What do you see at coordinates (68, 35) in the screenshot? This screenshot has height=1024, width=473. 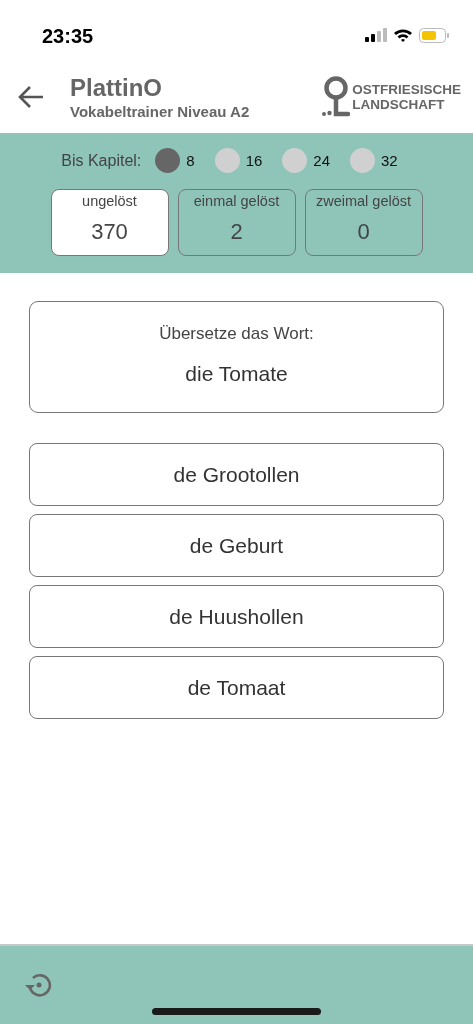 I see `status-time: 23:35` at bounding box center [68, 35].